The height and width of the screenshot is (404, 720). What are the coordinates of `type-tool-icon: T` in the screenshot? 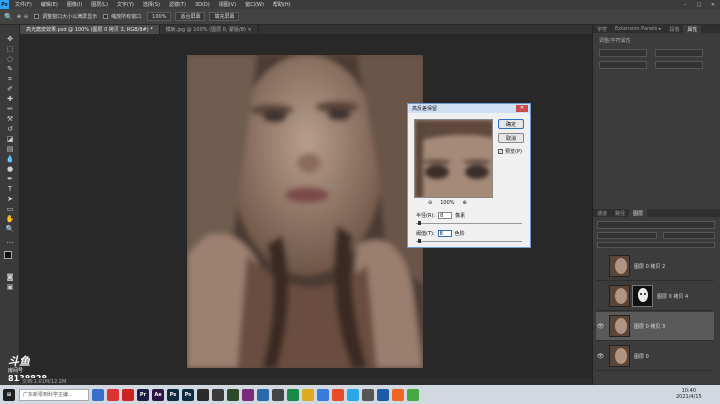 It's located at (10, 189).